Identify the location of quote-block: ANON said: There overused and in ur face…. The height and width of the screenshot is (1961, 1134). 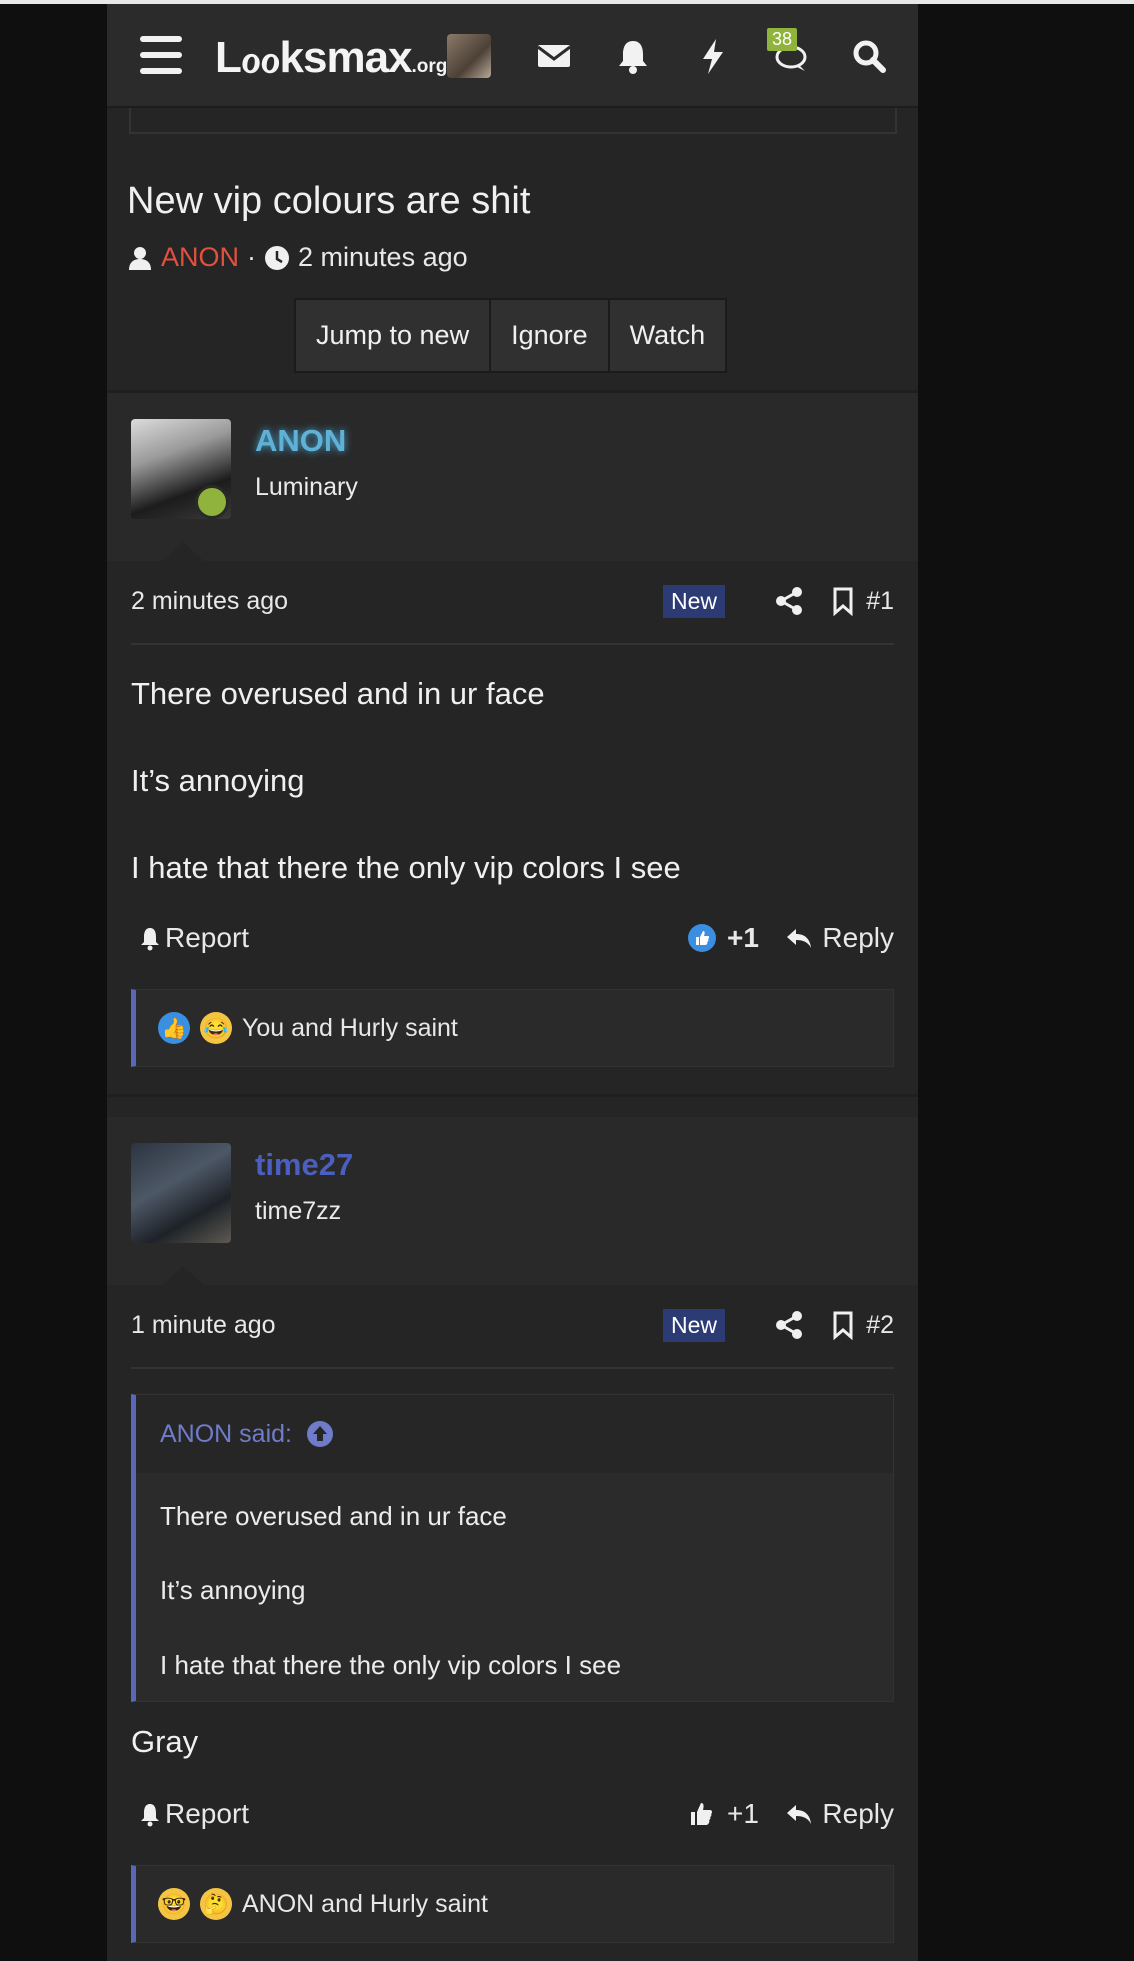
(512, 1548).